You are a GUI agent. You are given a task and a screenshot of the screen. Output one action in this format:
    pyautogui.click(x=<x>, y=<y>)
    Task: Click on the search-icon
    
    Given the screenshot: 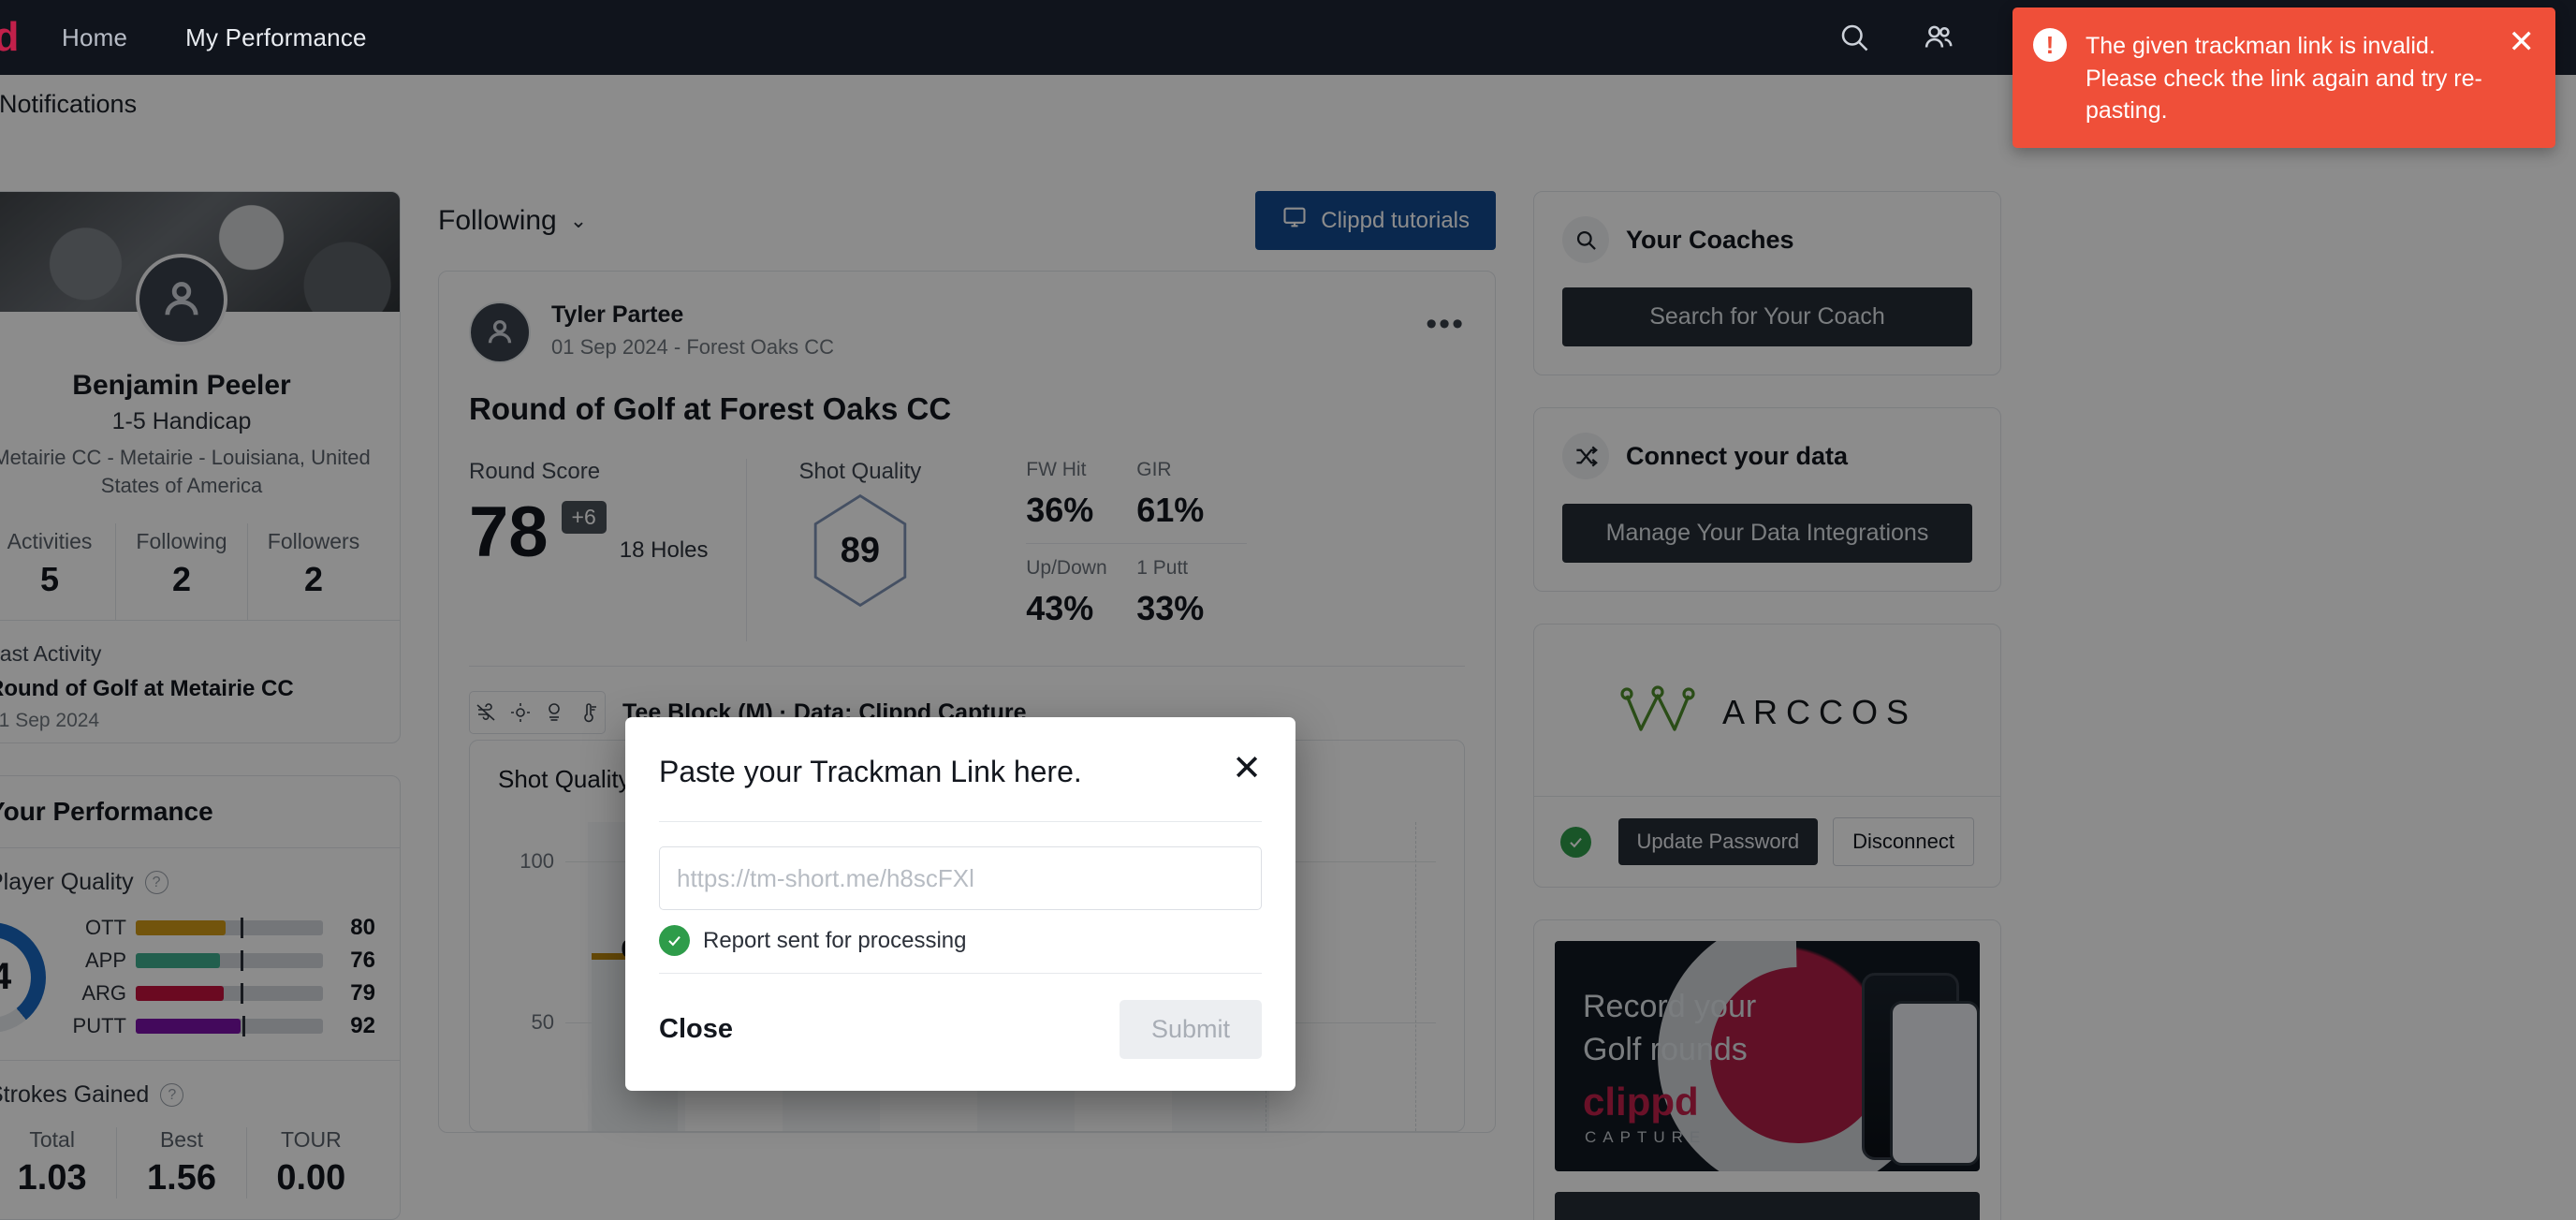 What is the action you would take?
    pyautogui.click(x=1854, y=37)
    